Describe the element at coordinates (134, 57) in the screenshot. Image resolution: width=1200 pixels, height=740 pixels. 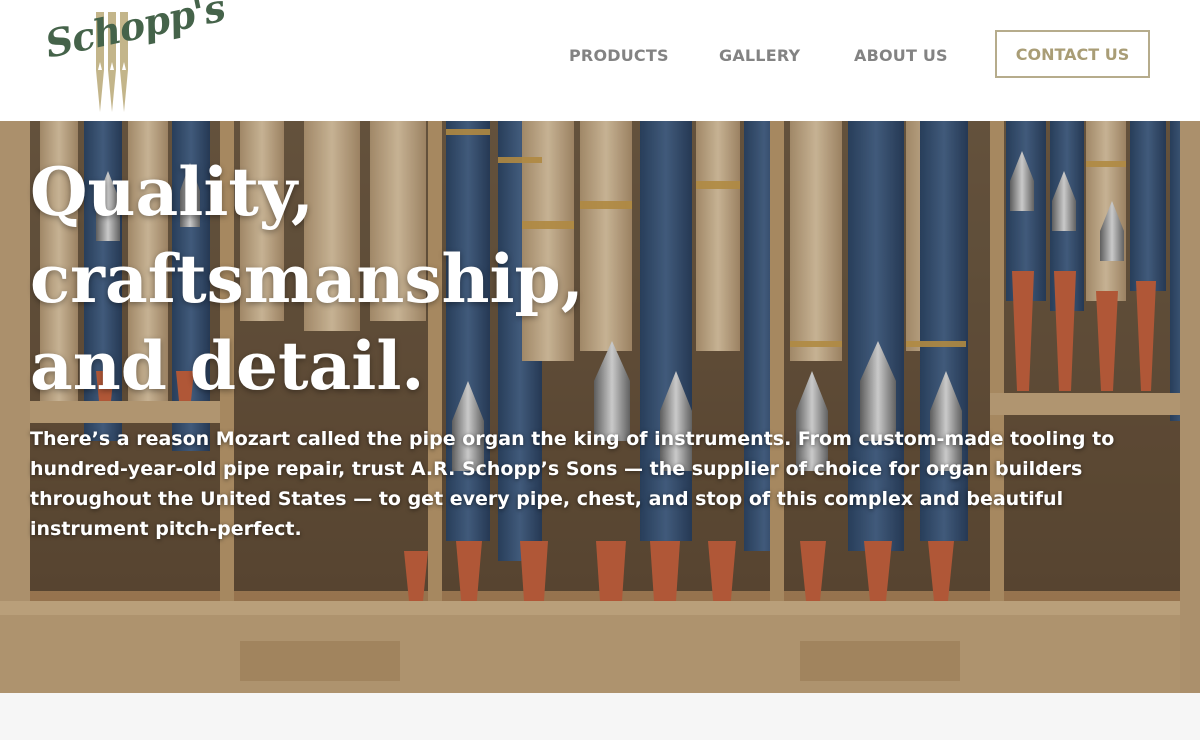
I see `schopps-logo: Schopp's` at that location.